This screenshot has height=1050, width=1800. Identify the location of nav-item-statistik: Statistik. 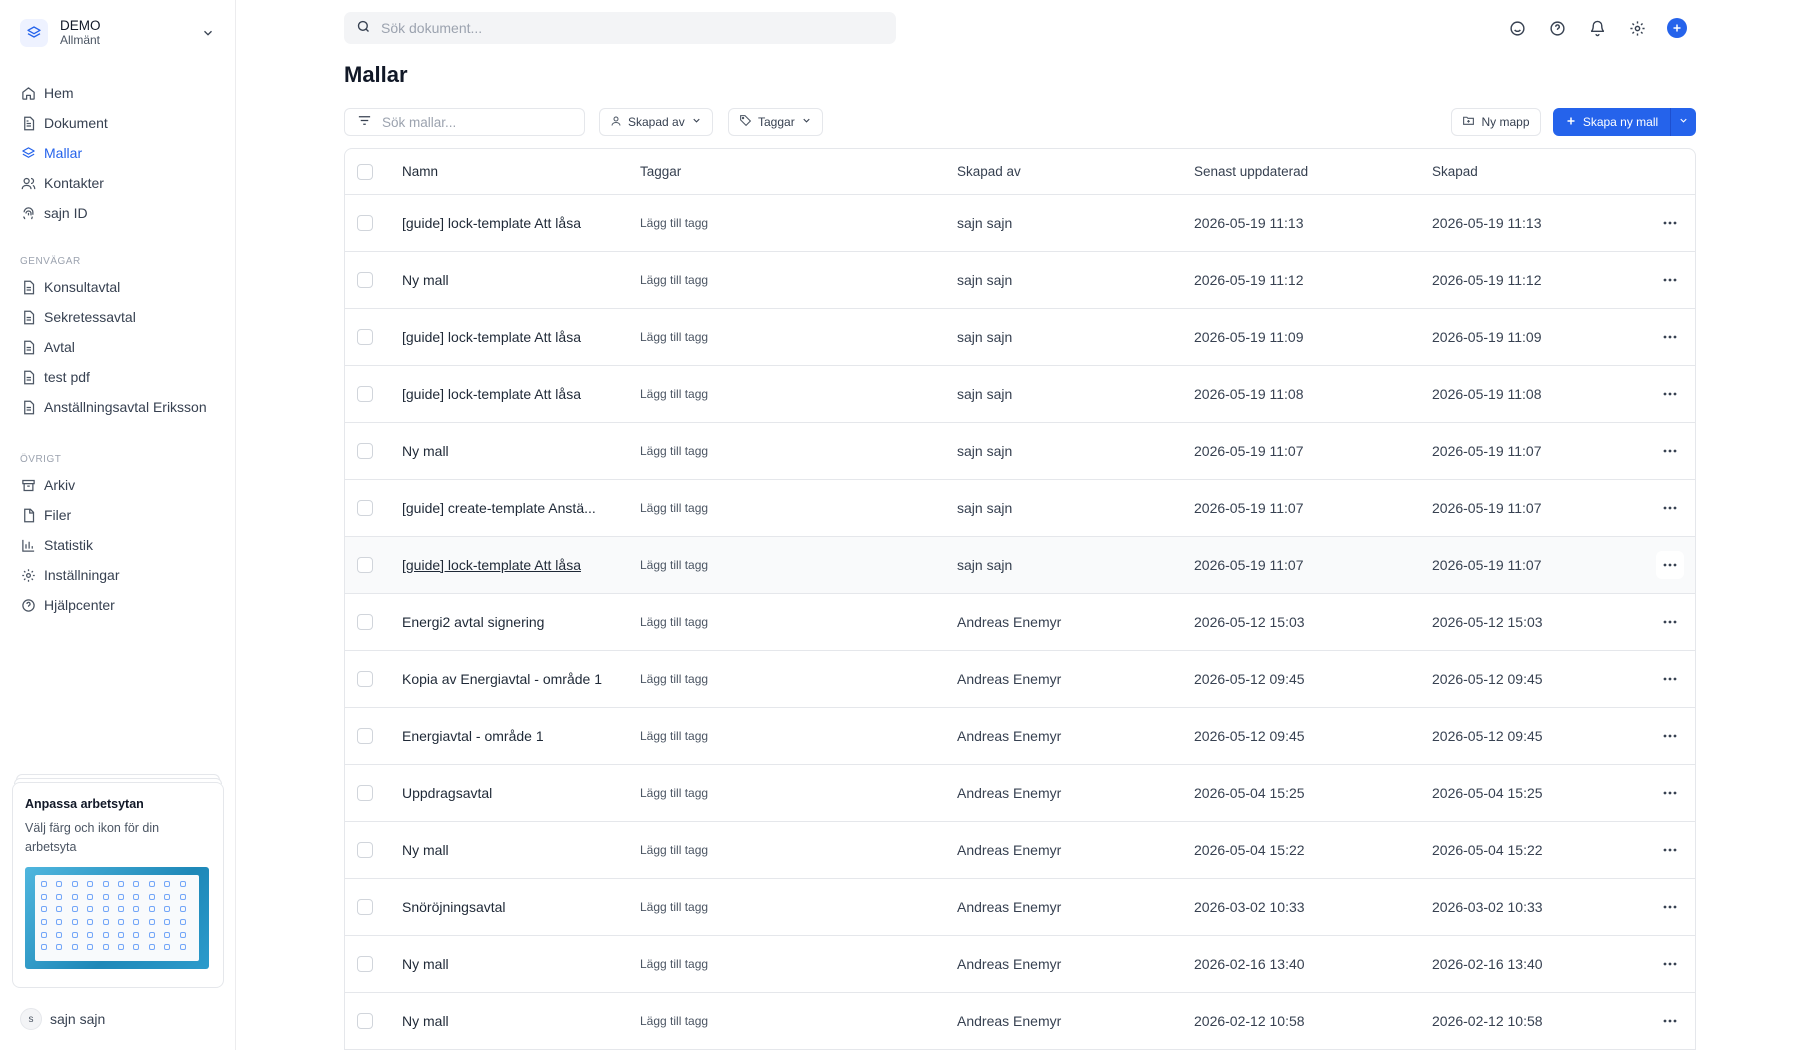
(120, 545).